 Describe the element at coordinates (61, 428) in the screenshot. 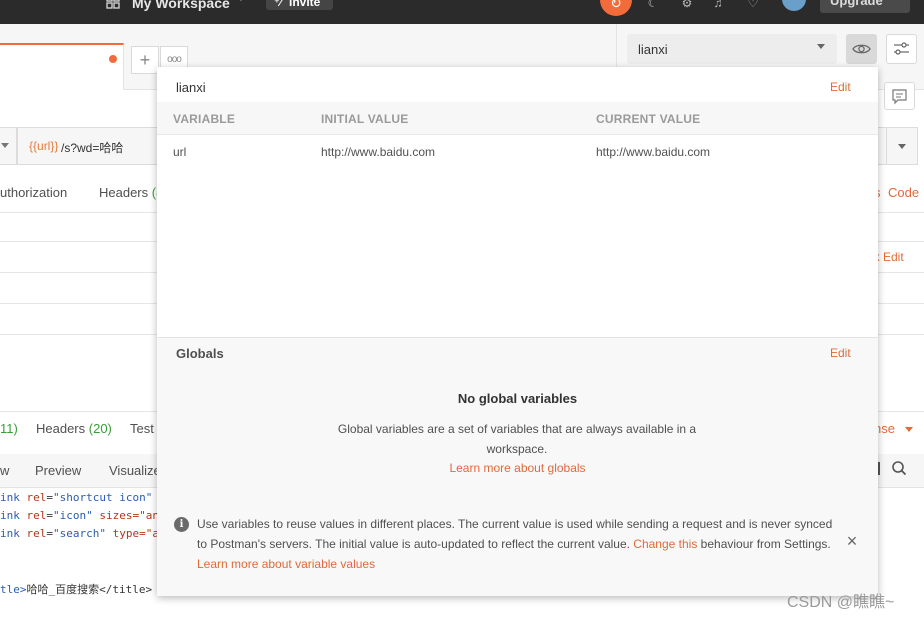

I see `tab-label: Headers` at that location.